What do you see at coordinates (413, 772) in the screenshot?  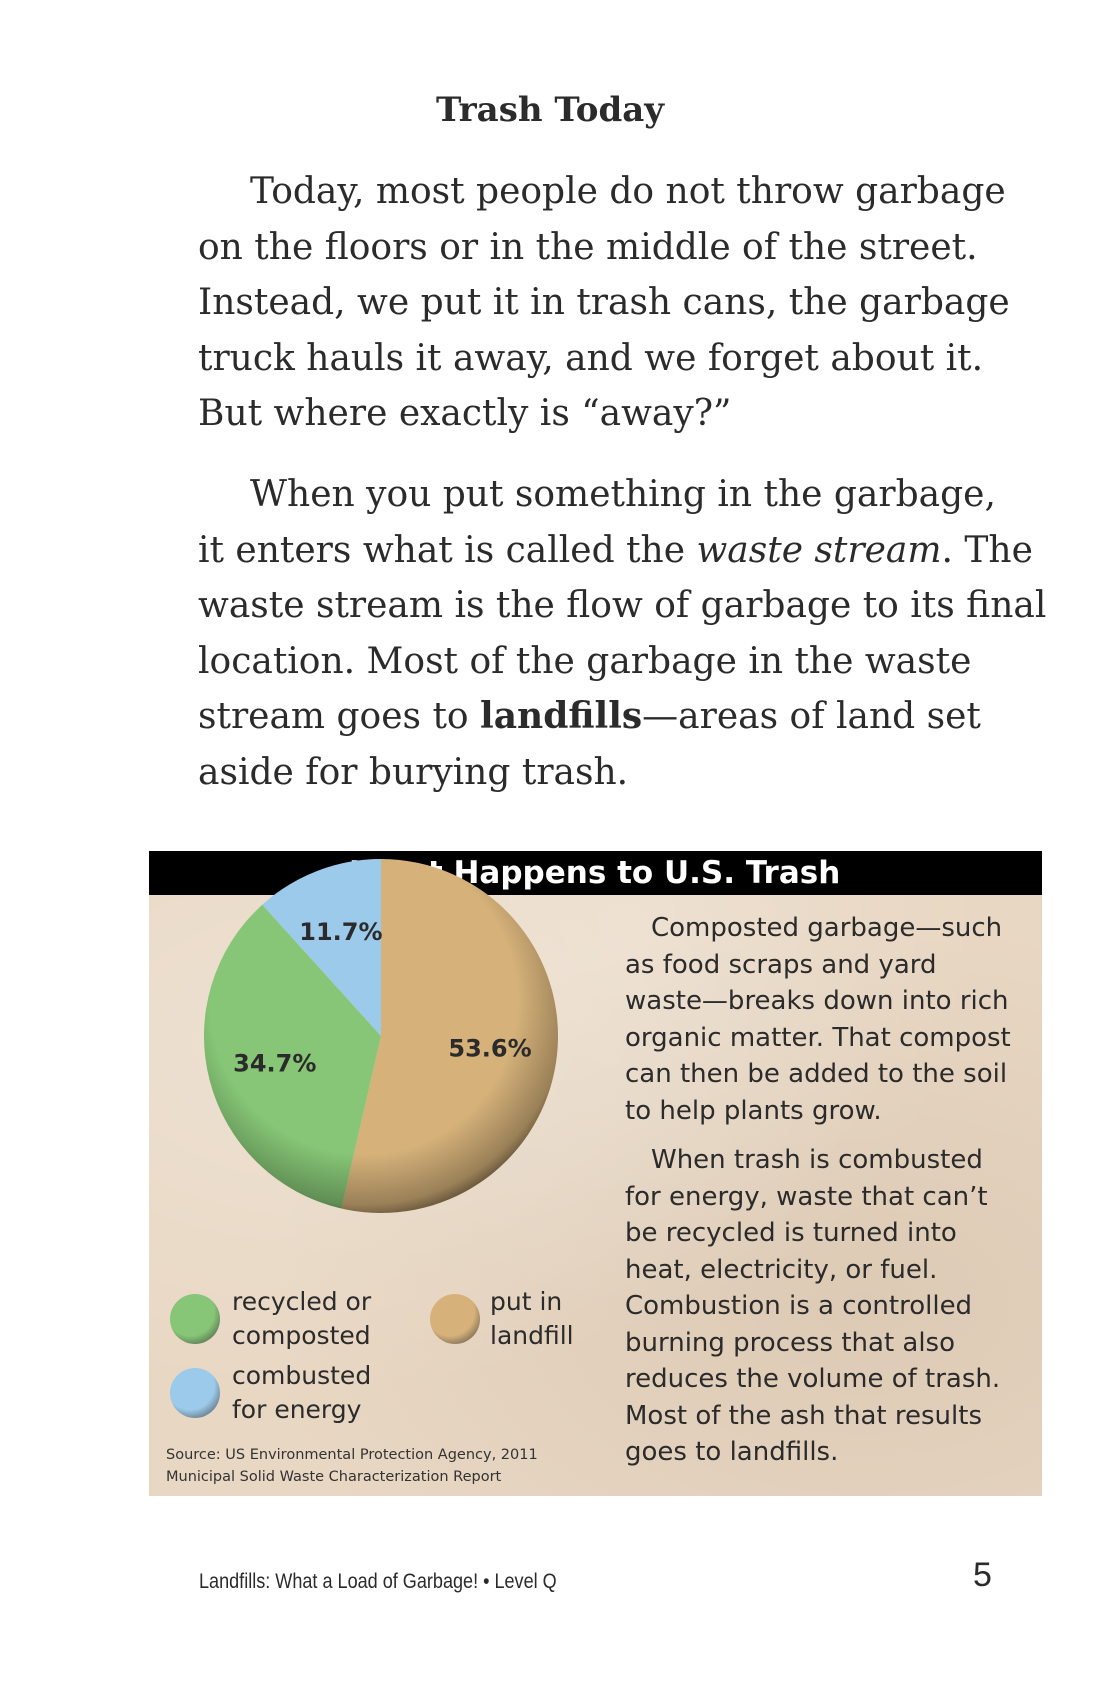 I see `text-line: aside for burying trash.` at bounding box center [413, 772].